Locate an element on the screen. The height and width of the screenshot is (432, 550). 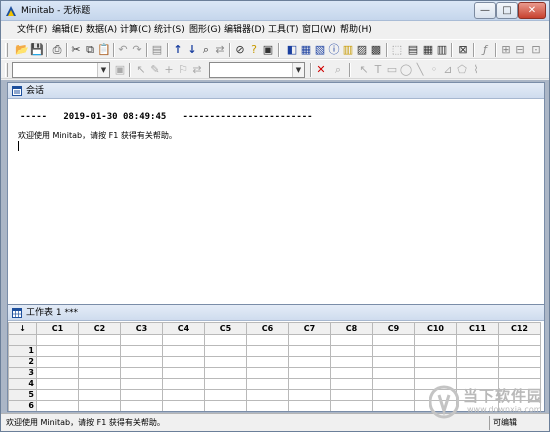
maximize-button: □ is located at coordinates (507, 10).